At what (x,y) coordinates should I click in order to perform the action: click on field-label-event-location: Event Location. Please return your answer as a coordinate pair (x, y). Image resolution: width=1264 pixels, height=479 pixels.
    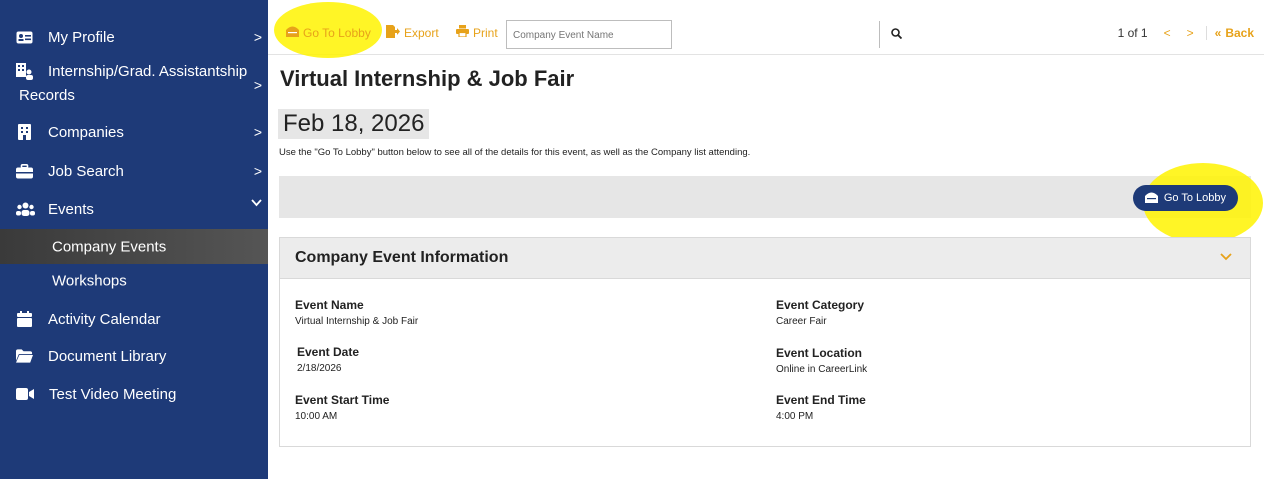
    Looking at the image, I should click on (819, 353).